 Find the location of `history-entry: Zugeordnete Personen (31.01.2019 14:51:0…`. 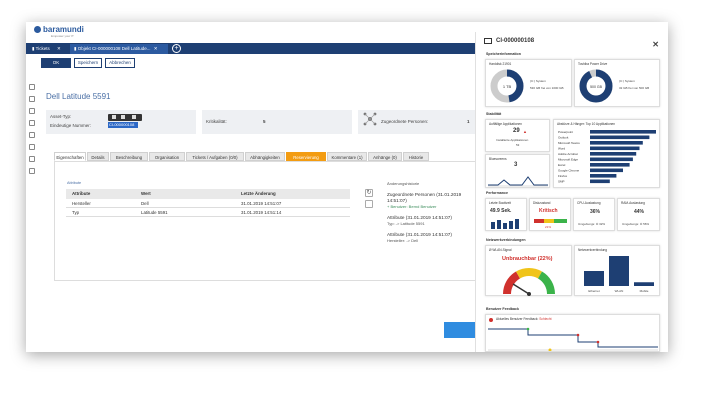

history-entry: Zugeordnete Personen (31.01.2019 14:51:0… is located at coordinates (432, 200).